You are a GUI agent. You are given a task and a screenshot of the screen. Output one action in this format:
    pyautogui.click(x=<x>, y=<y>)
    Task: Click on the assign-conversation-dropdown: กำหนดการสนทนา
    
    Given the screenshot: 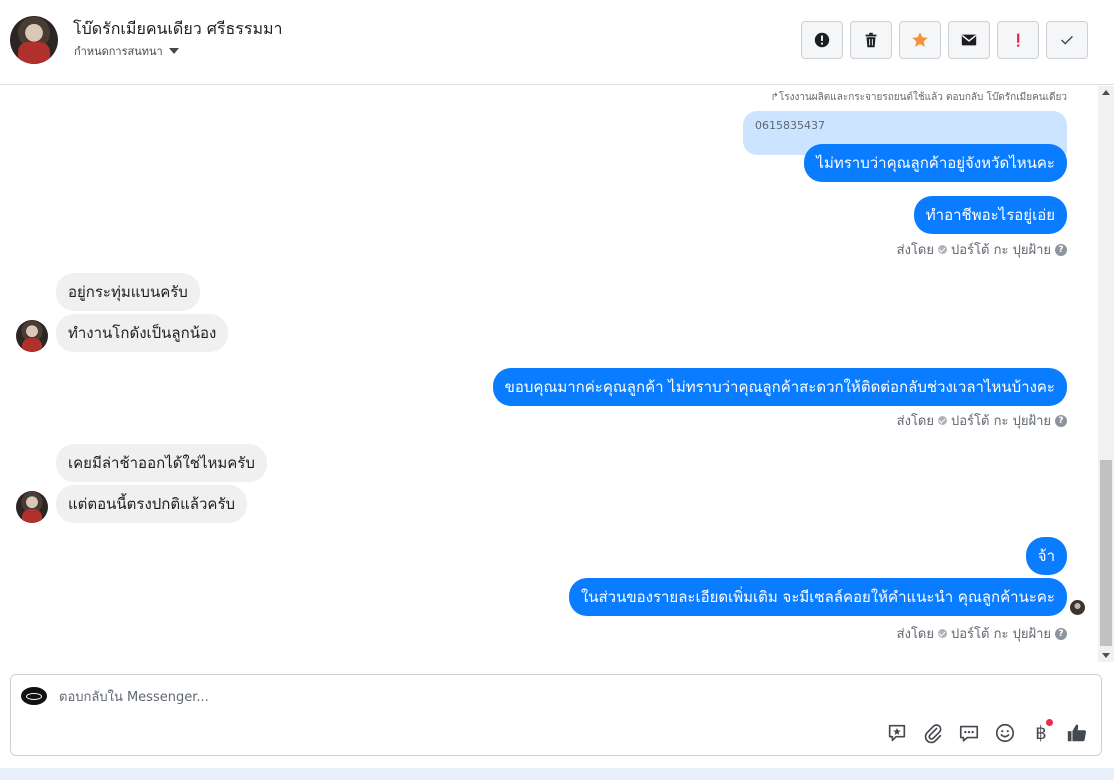 What is the action you would take?
    pyautogui.click(x=126, y=51)
    